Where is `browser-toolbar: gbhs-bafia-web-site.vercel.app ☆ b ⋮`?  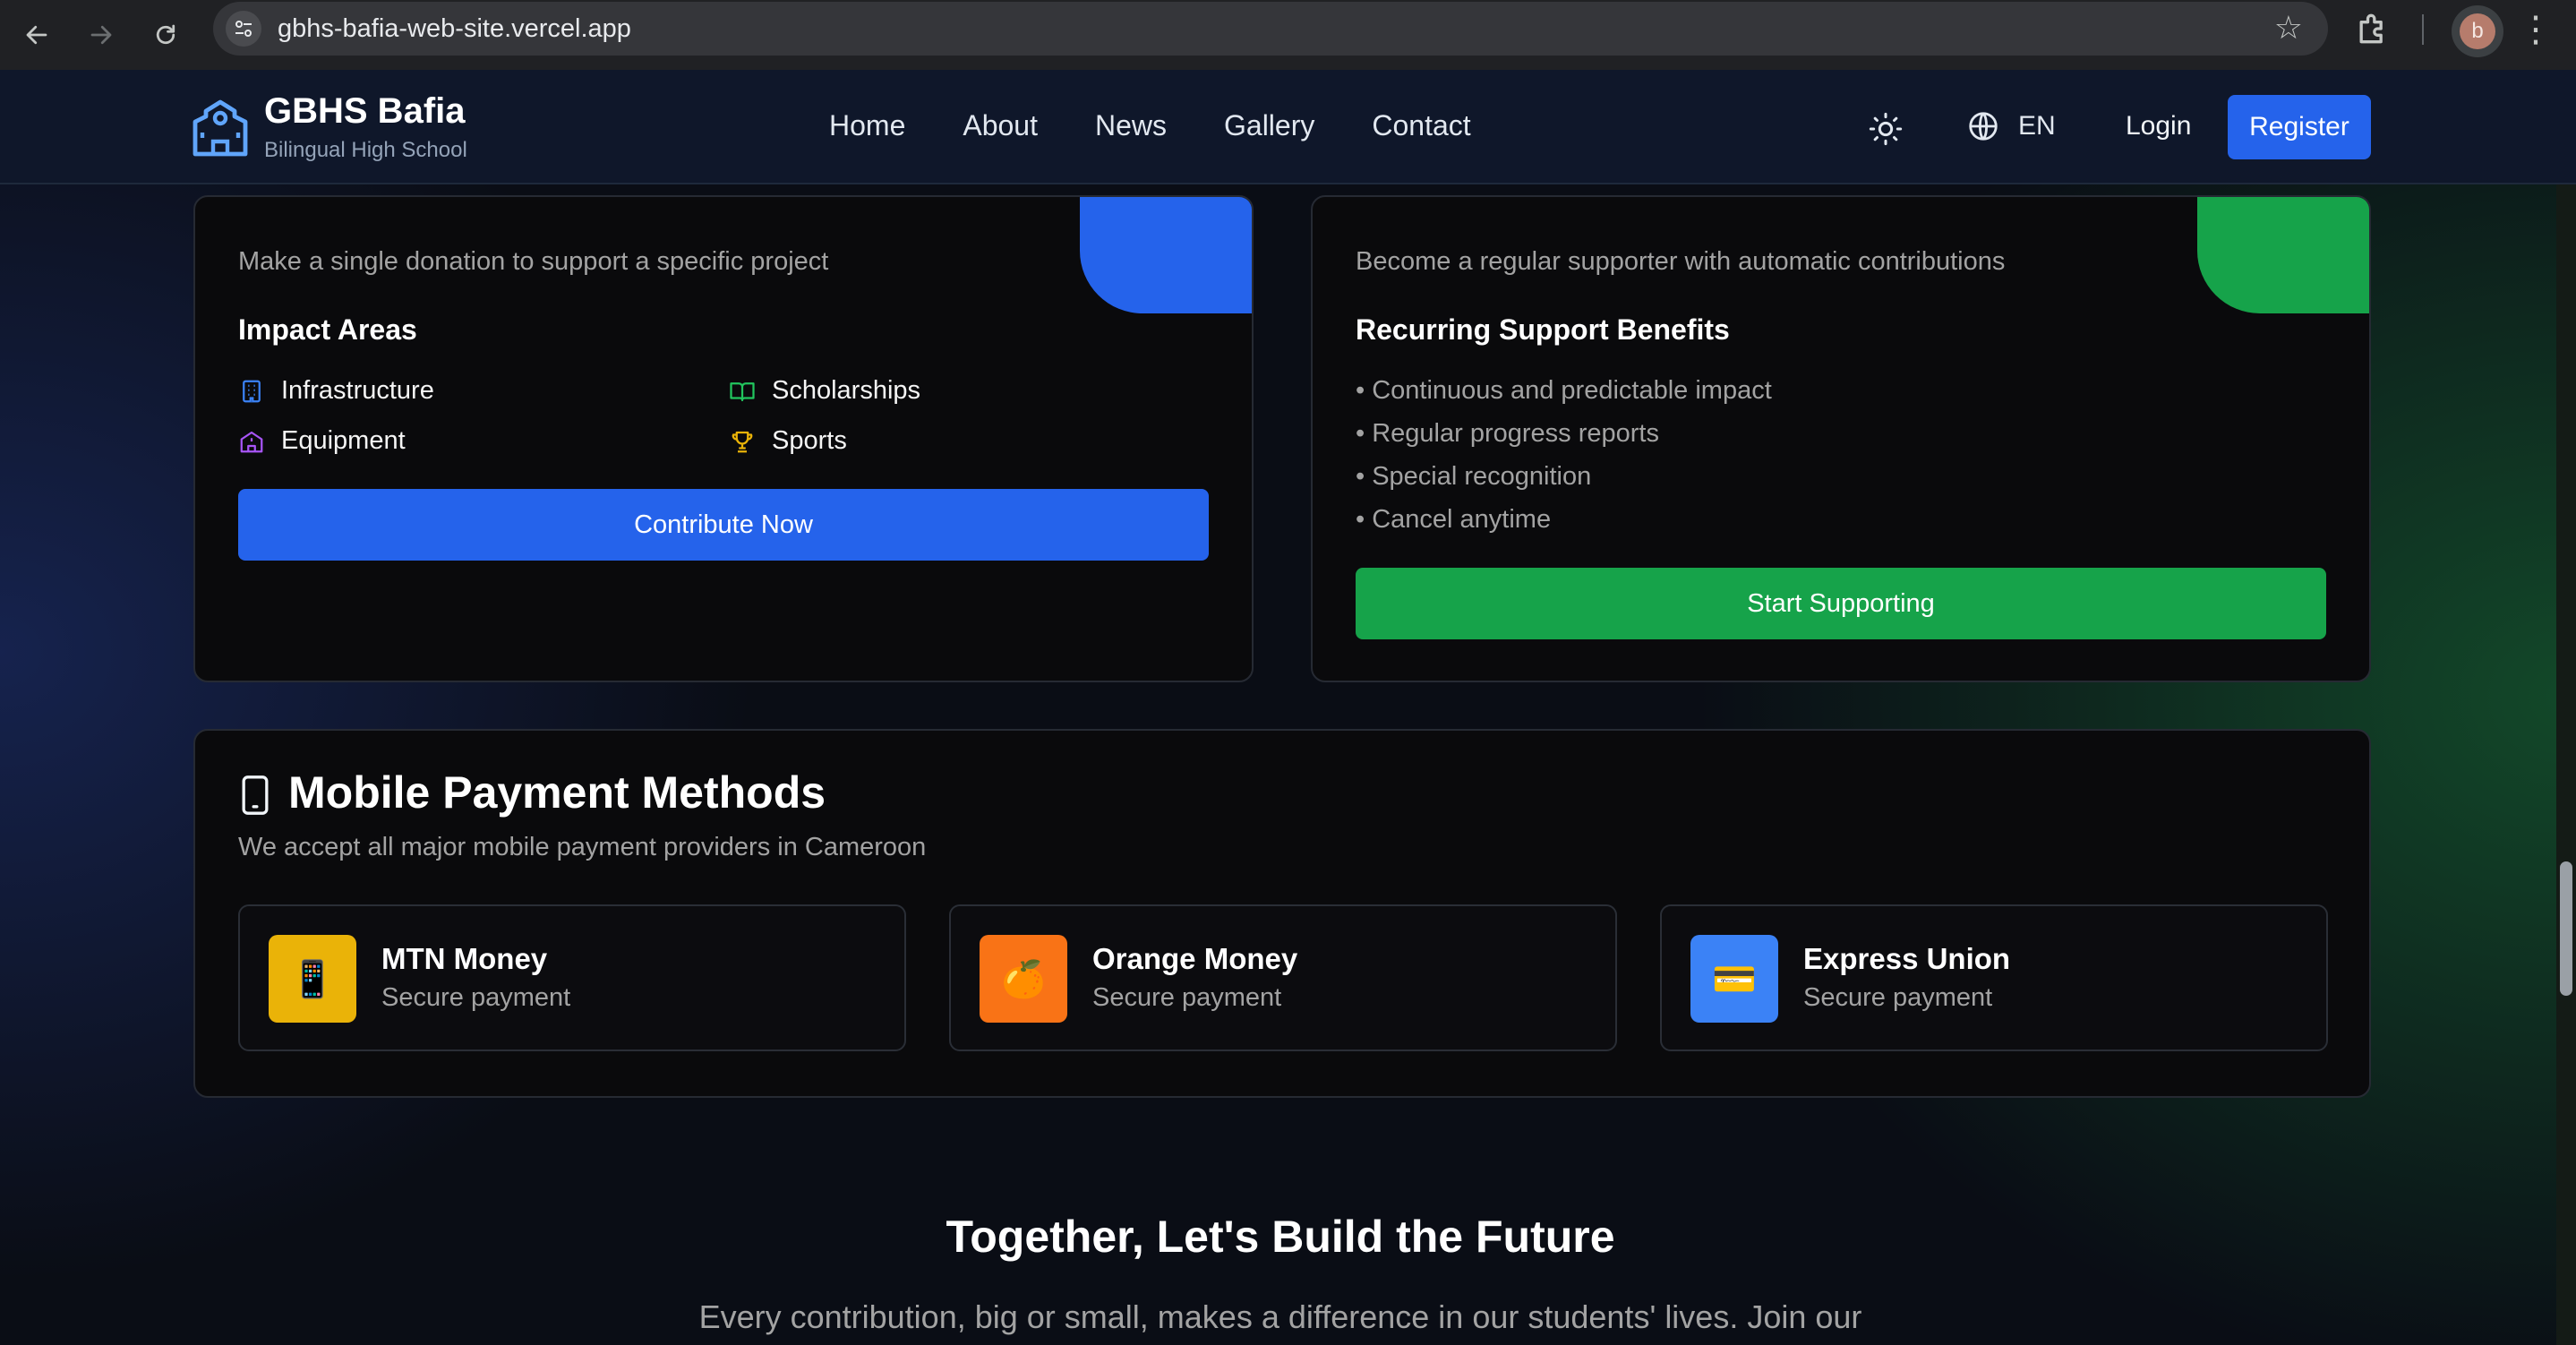
browser-toolbar: gbhs-bafia-web-site.vercel.app ☆ b ⋮ is located at coordinates (1288, 35).